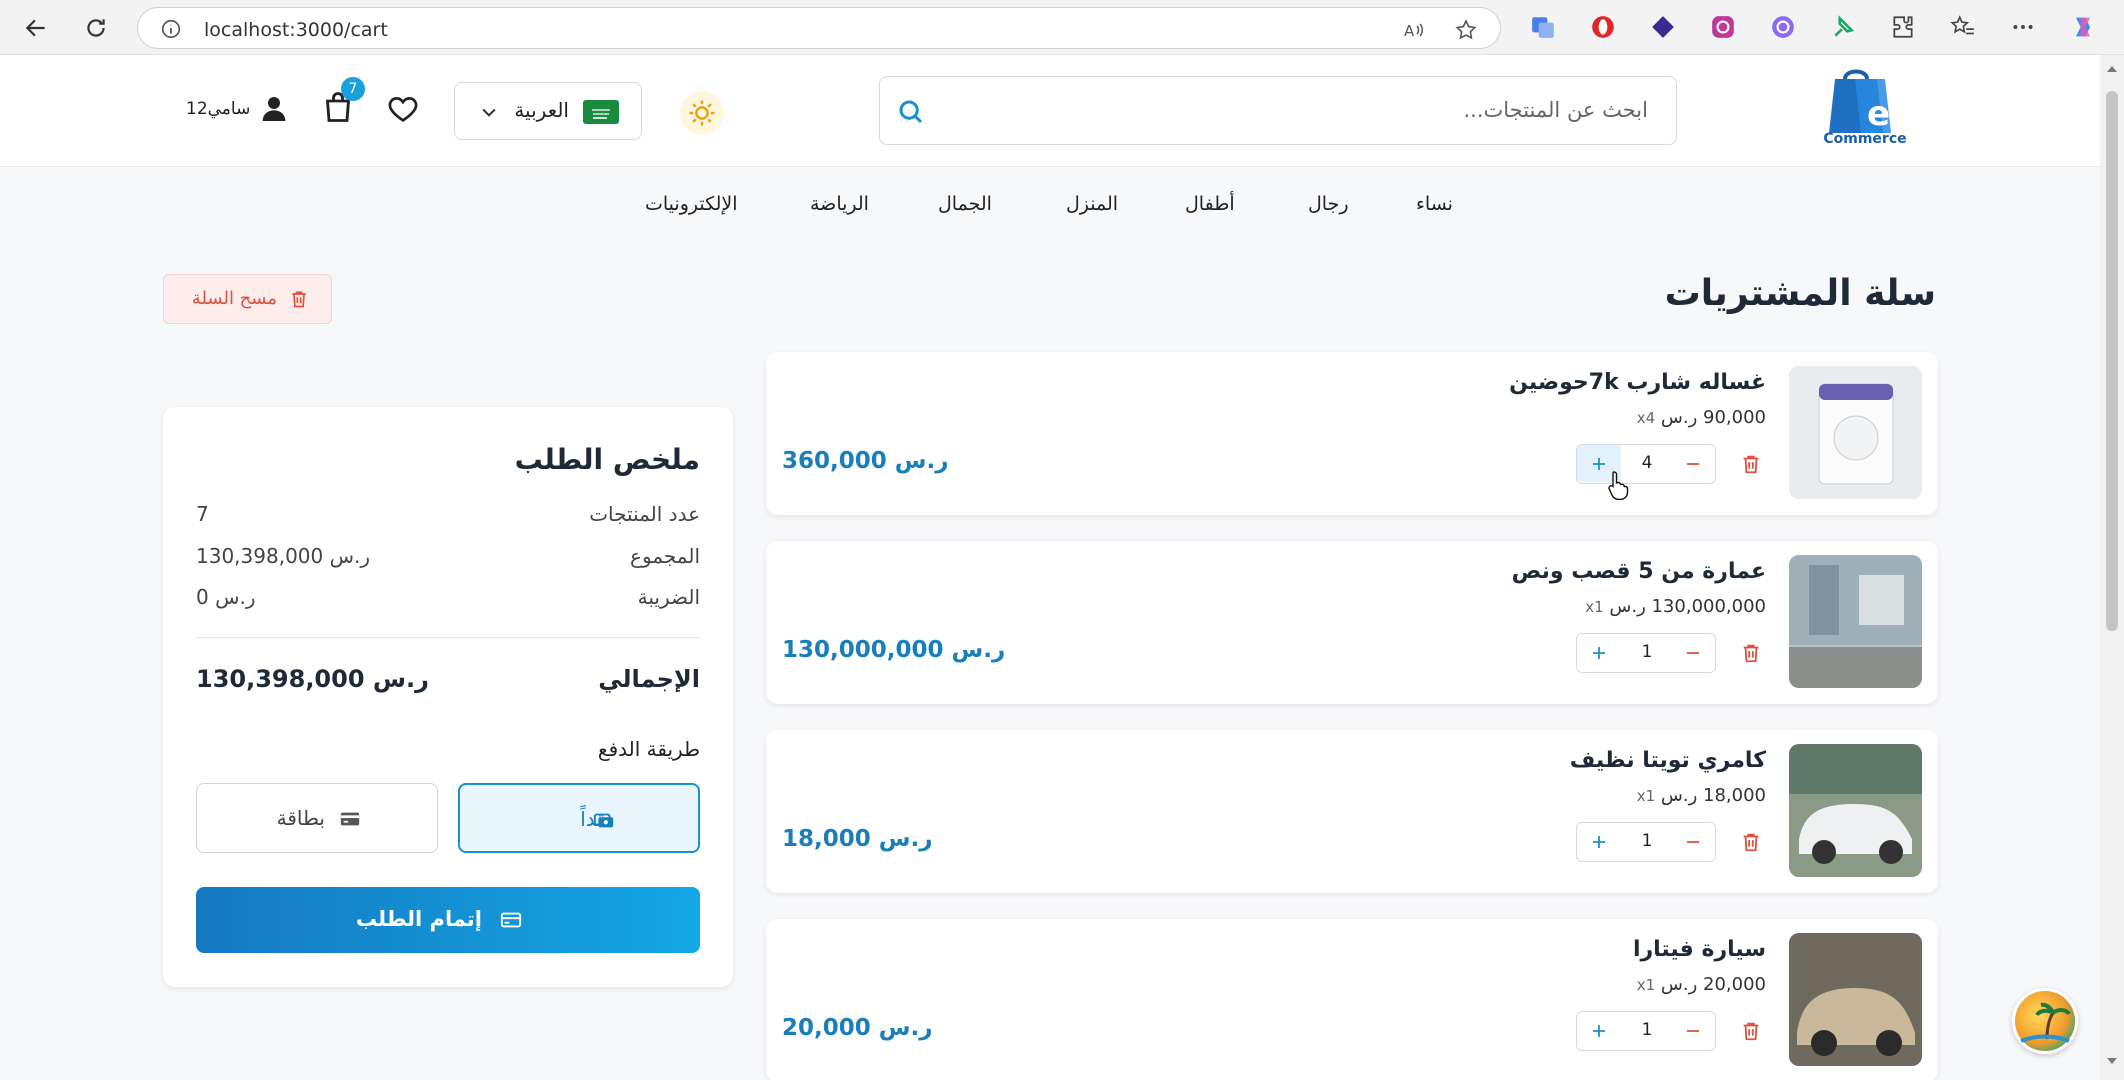  What do you see at coordinates (234, 298) in the screenshot?
I see `clear-cart-label: مسح السلة` at bounding box center [234, 298].